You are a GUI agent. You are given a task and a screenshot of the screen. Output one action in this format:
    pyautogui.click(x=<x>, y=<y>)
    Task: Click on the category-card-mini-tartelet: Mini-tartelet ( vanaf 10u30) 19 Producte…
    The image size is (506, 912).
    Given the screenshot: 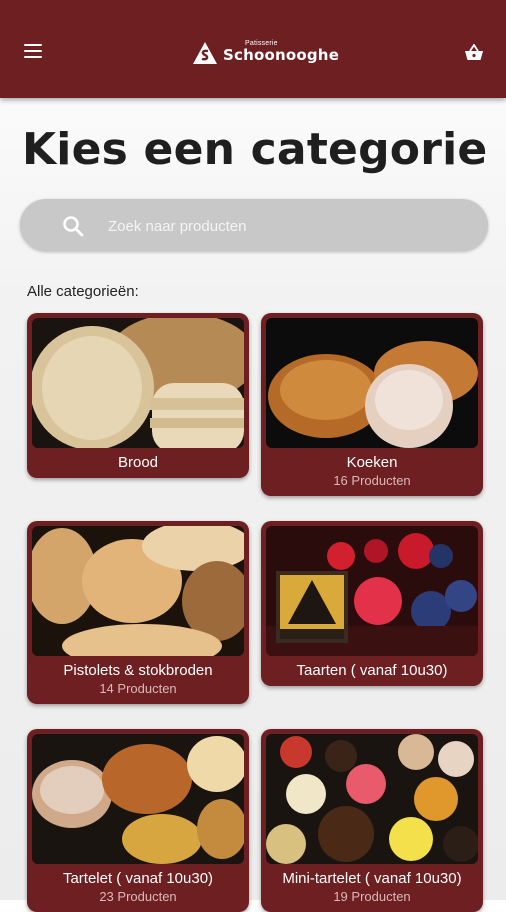 What is the action you would take?
    pyautogui.click(x=372, y=820)
    